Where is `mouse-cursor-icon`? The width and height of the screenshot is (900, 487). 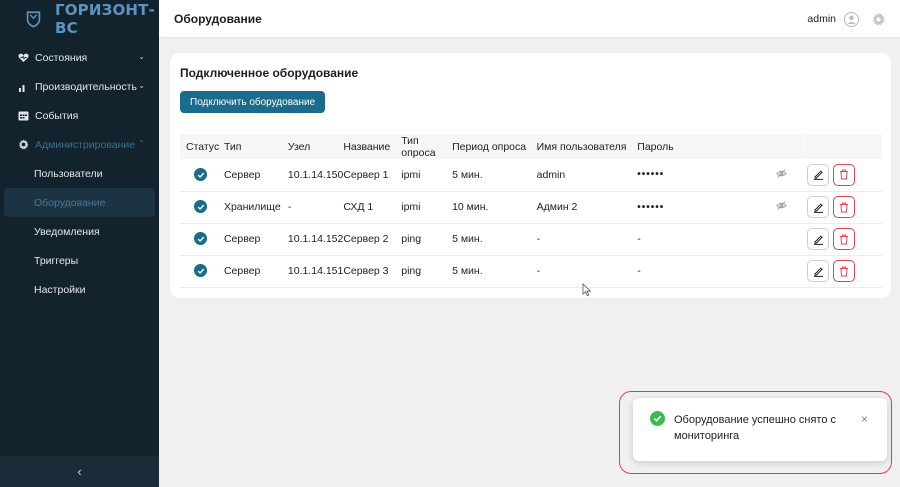 mouse-cursor-icon is located at coordinates (587, 290).